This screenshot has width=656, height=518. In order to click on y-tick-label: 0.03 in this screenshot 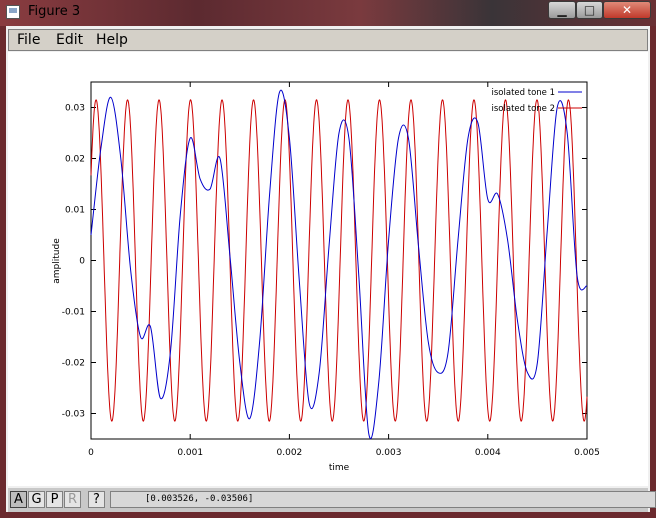, I will do `click(75, 109)`.